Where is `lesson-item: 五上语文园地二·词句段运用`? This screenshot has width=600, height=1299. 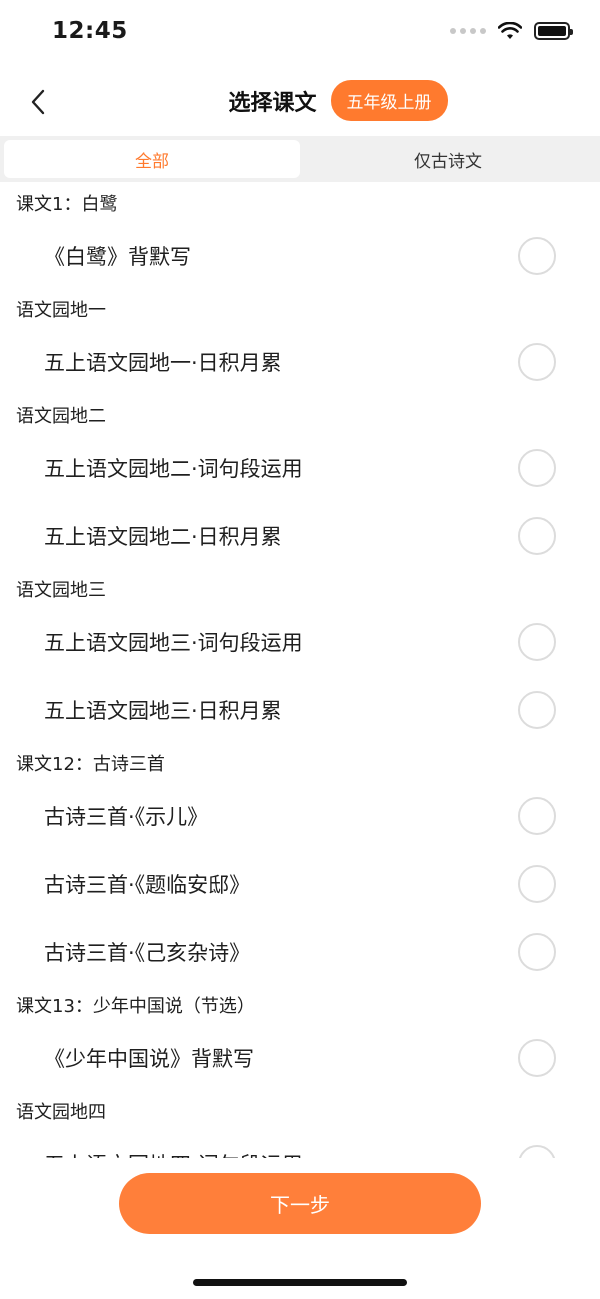
lesson-item: 五上语文园地二·词句段运用 is located at coordinates (300, 468).